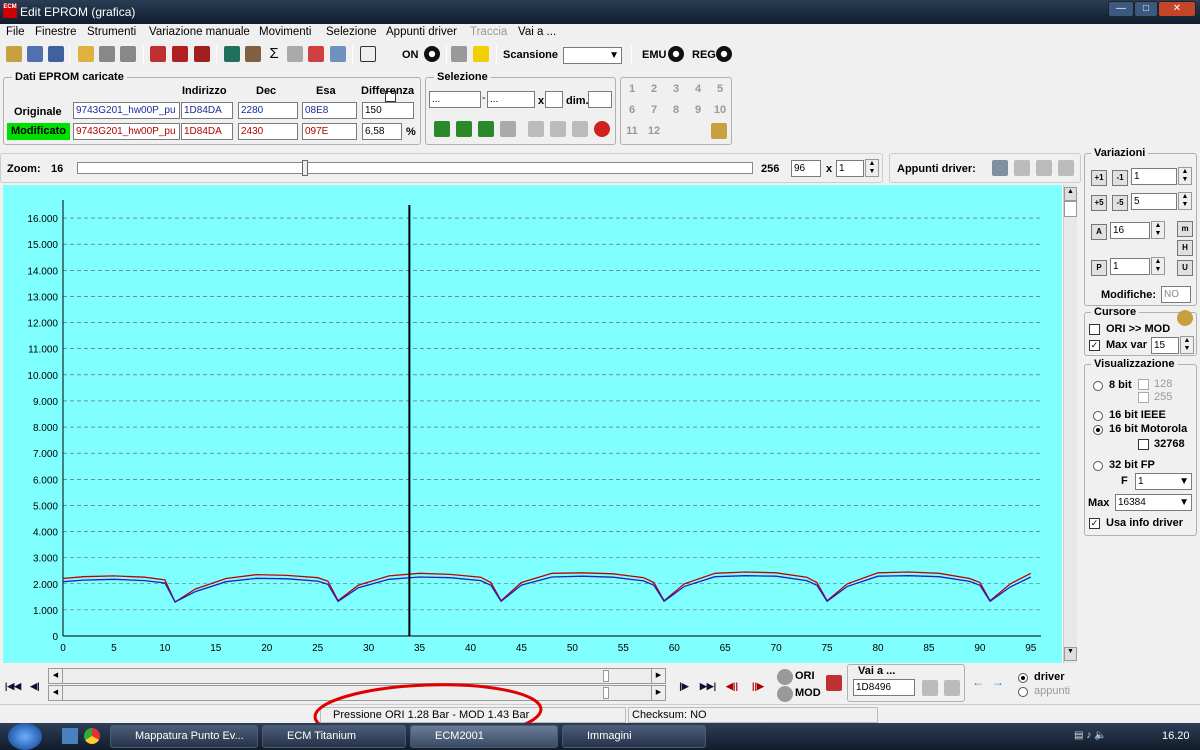 This screenshot has height=750, width=1200. What do you see at coordinates (56, 54) in the screenshot?
I see `window-icon` at bounding box center [56, 54].